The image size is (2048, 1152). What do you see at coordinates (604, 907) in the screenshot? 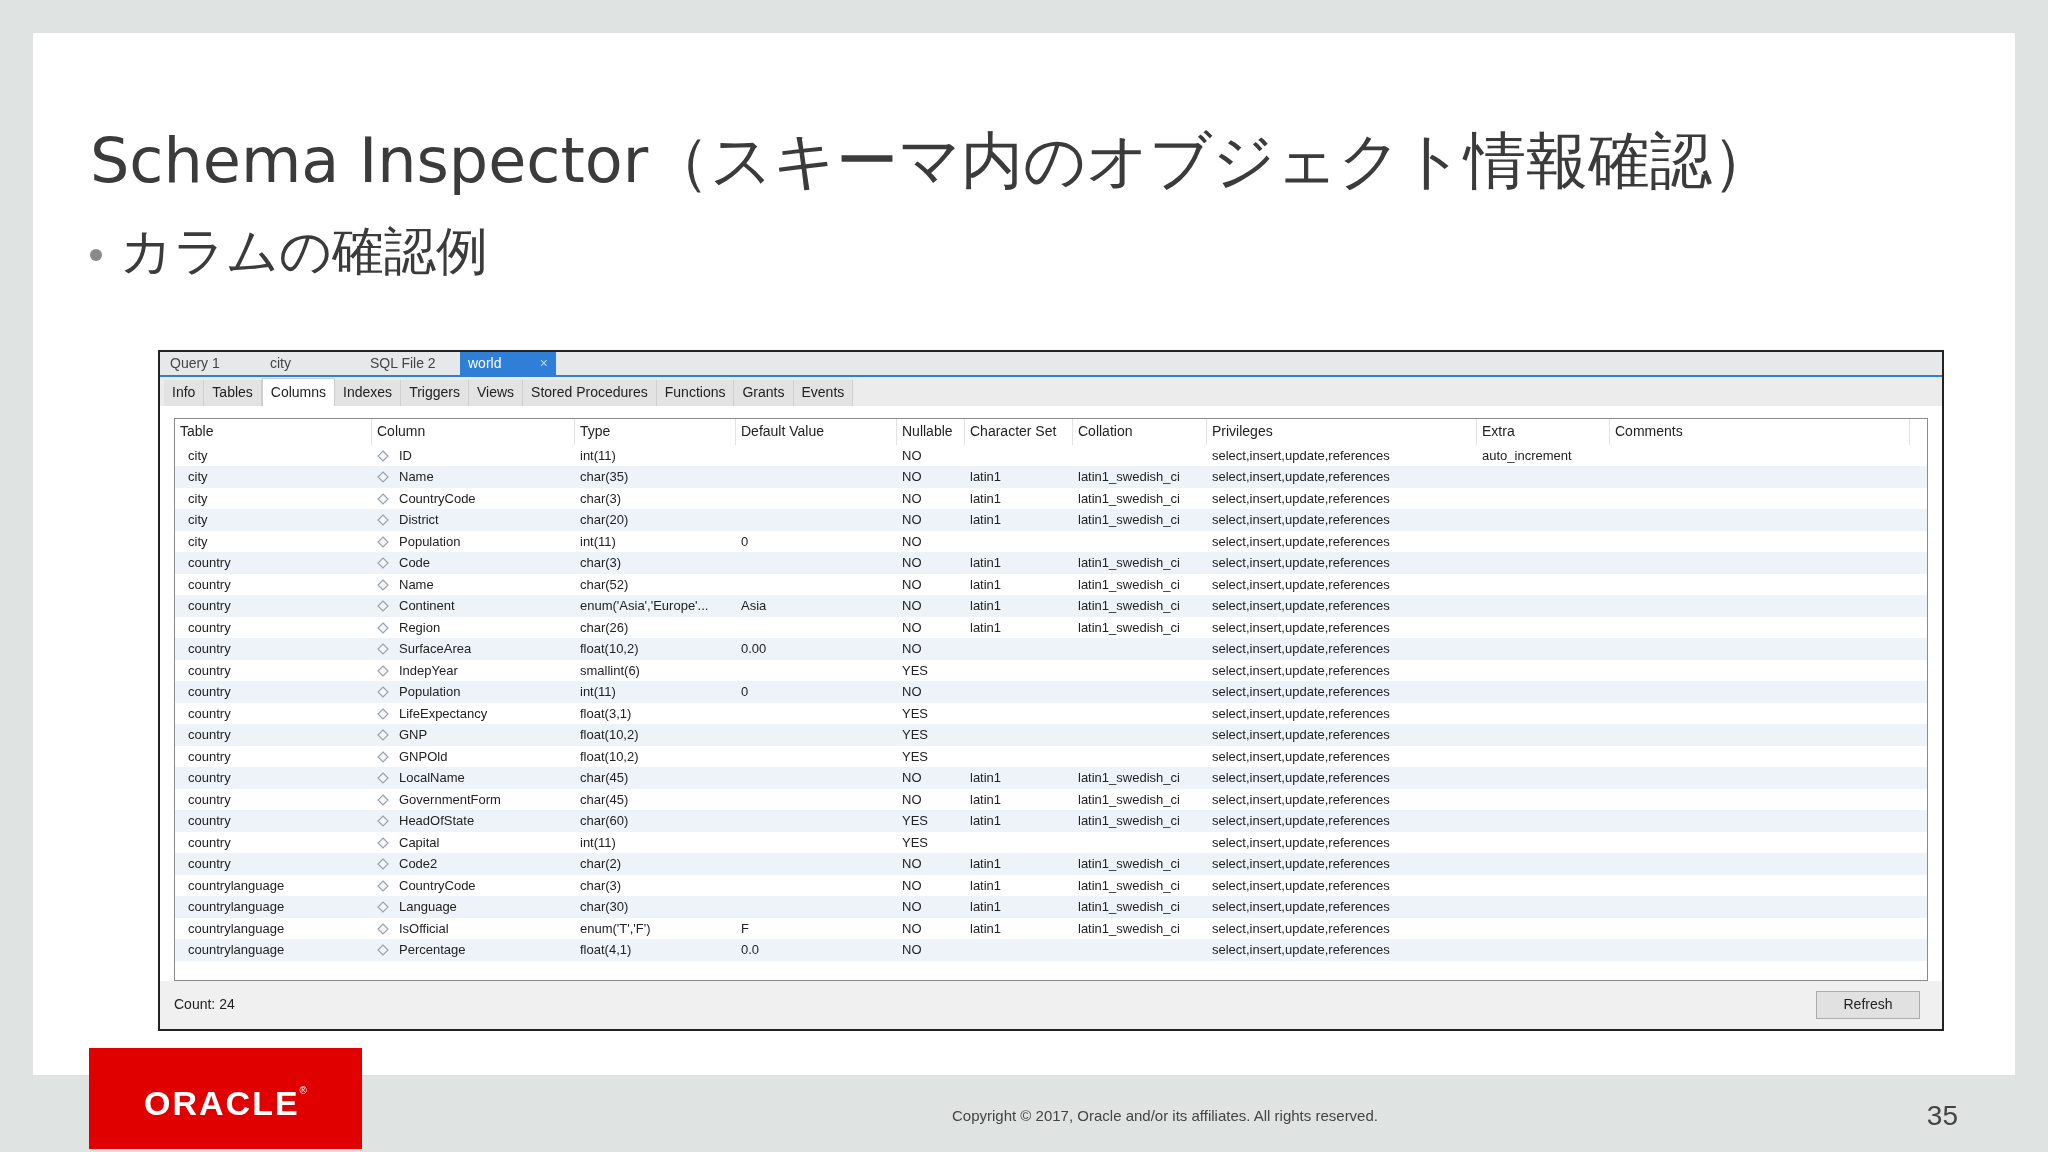
I see `table-cell-text: char(30)` at bounding box center [604, 907].